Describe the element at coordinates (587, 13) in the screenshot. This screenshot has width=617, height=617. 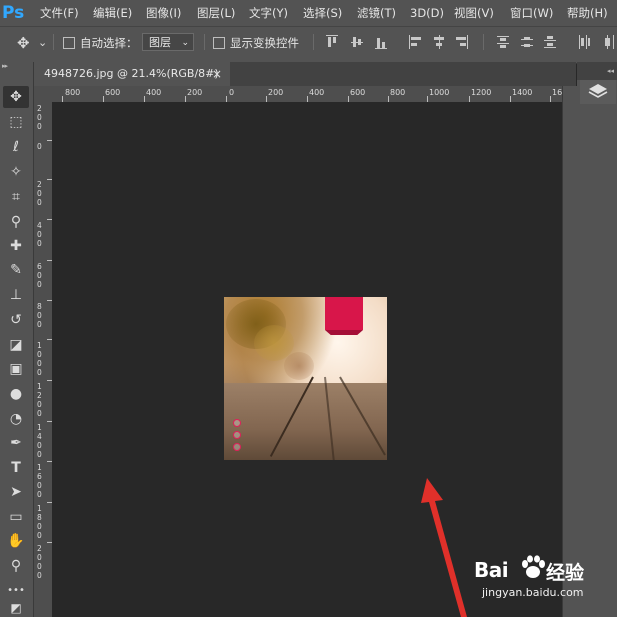
I see `menu-help: 帮助(H)` at that location.